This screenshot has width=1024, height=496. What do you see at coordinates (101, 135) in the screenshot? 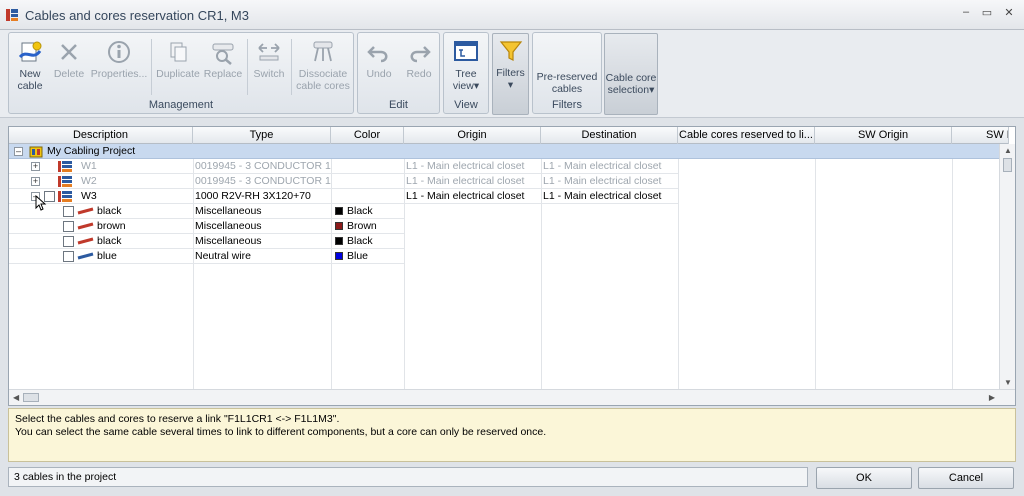
I see `column-header-description: Description` at bounding box center [101, 135].